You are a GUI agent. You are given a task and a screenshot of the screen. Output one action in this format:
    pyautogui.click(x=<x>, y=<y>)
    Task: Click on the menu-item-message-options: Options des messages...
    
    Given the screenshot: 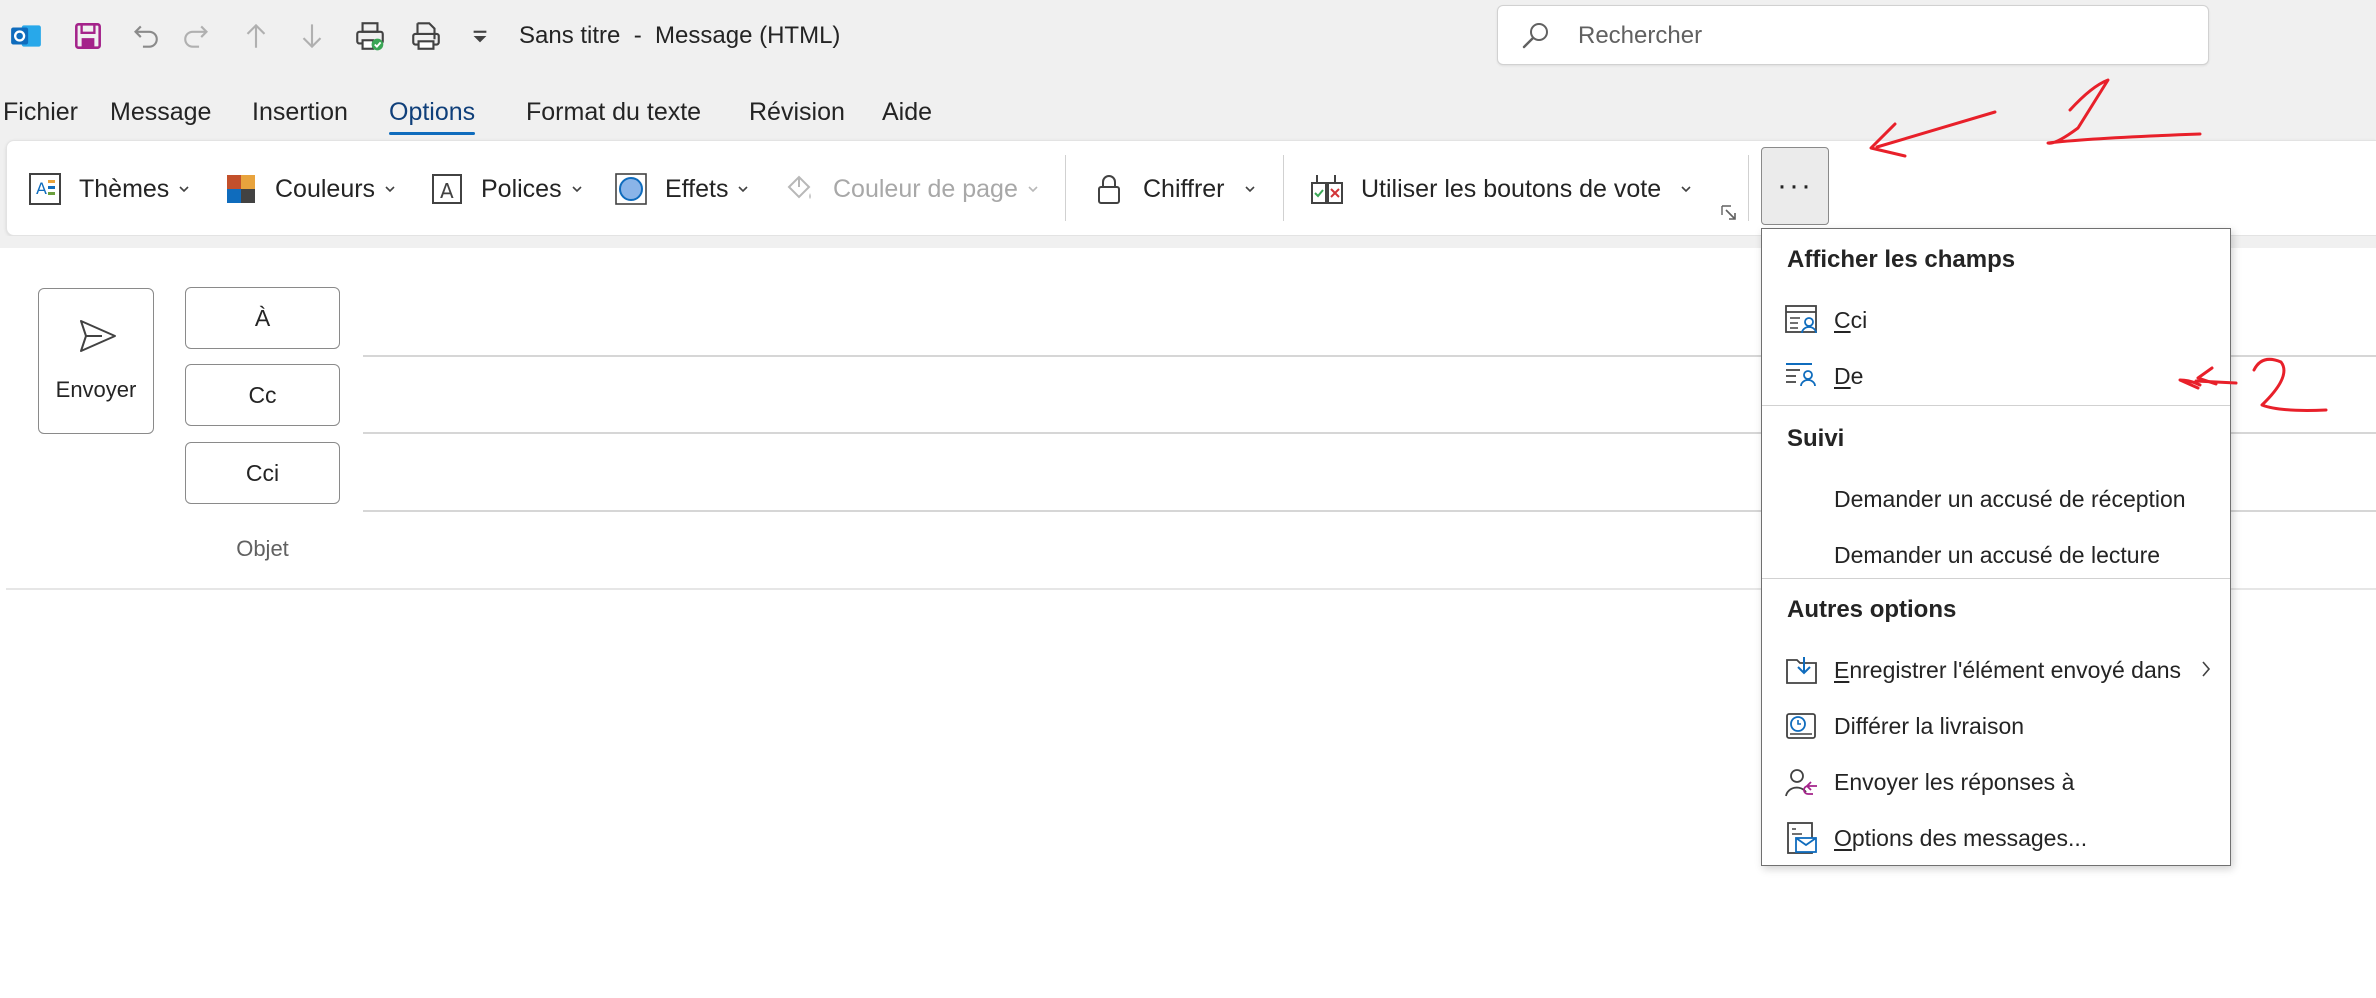 What is the action you would take?
    pyautogui.click(x=1996, y=837)
    